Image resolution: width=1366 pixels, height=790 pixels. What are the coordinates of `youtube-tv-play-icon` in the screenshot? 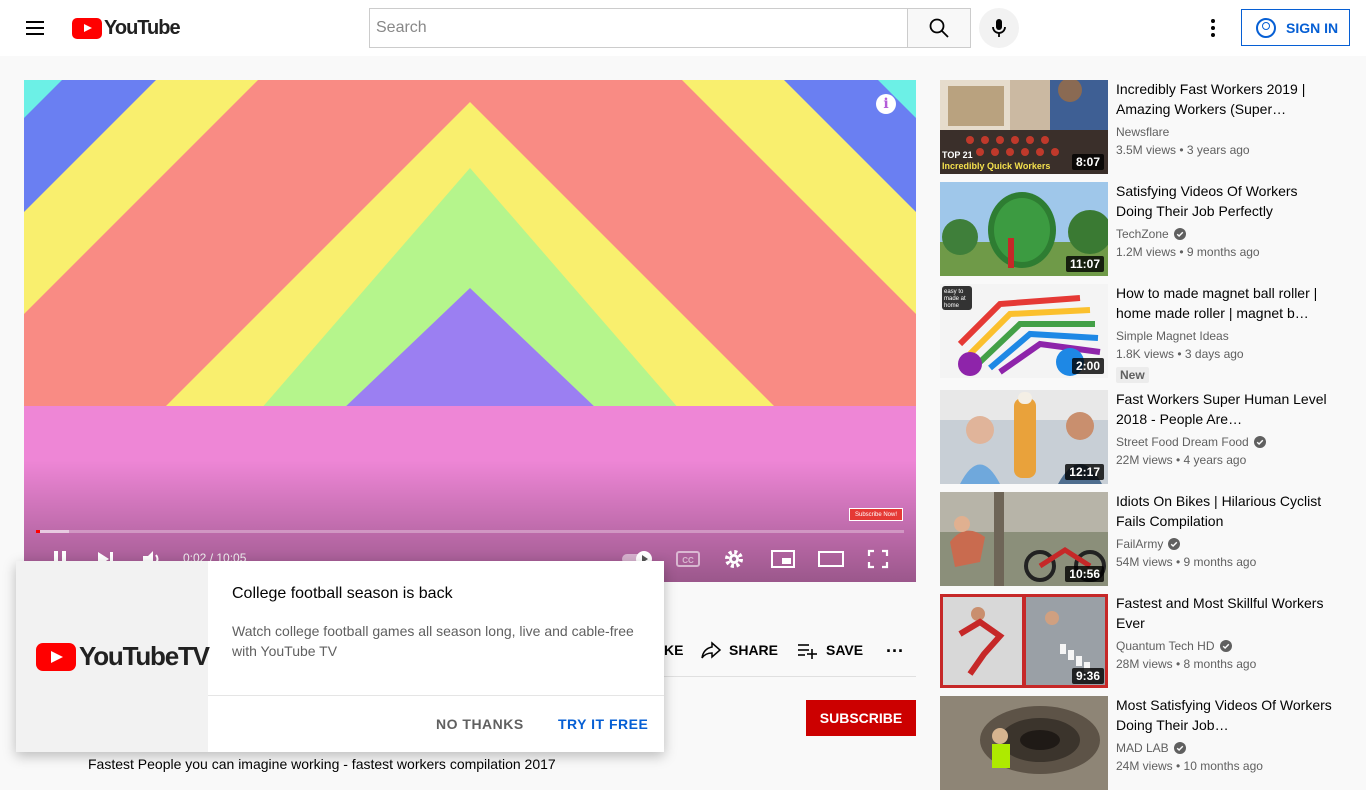 It's located at (56, 656).